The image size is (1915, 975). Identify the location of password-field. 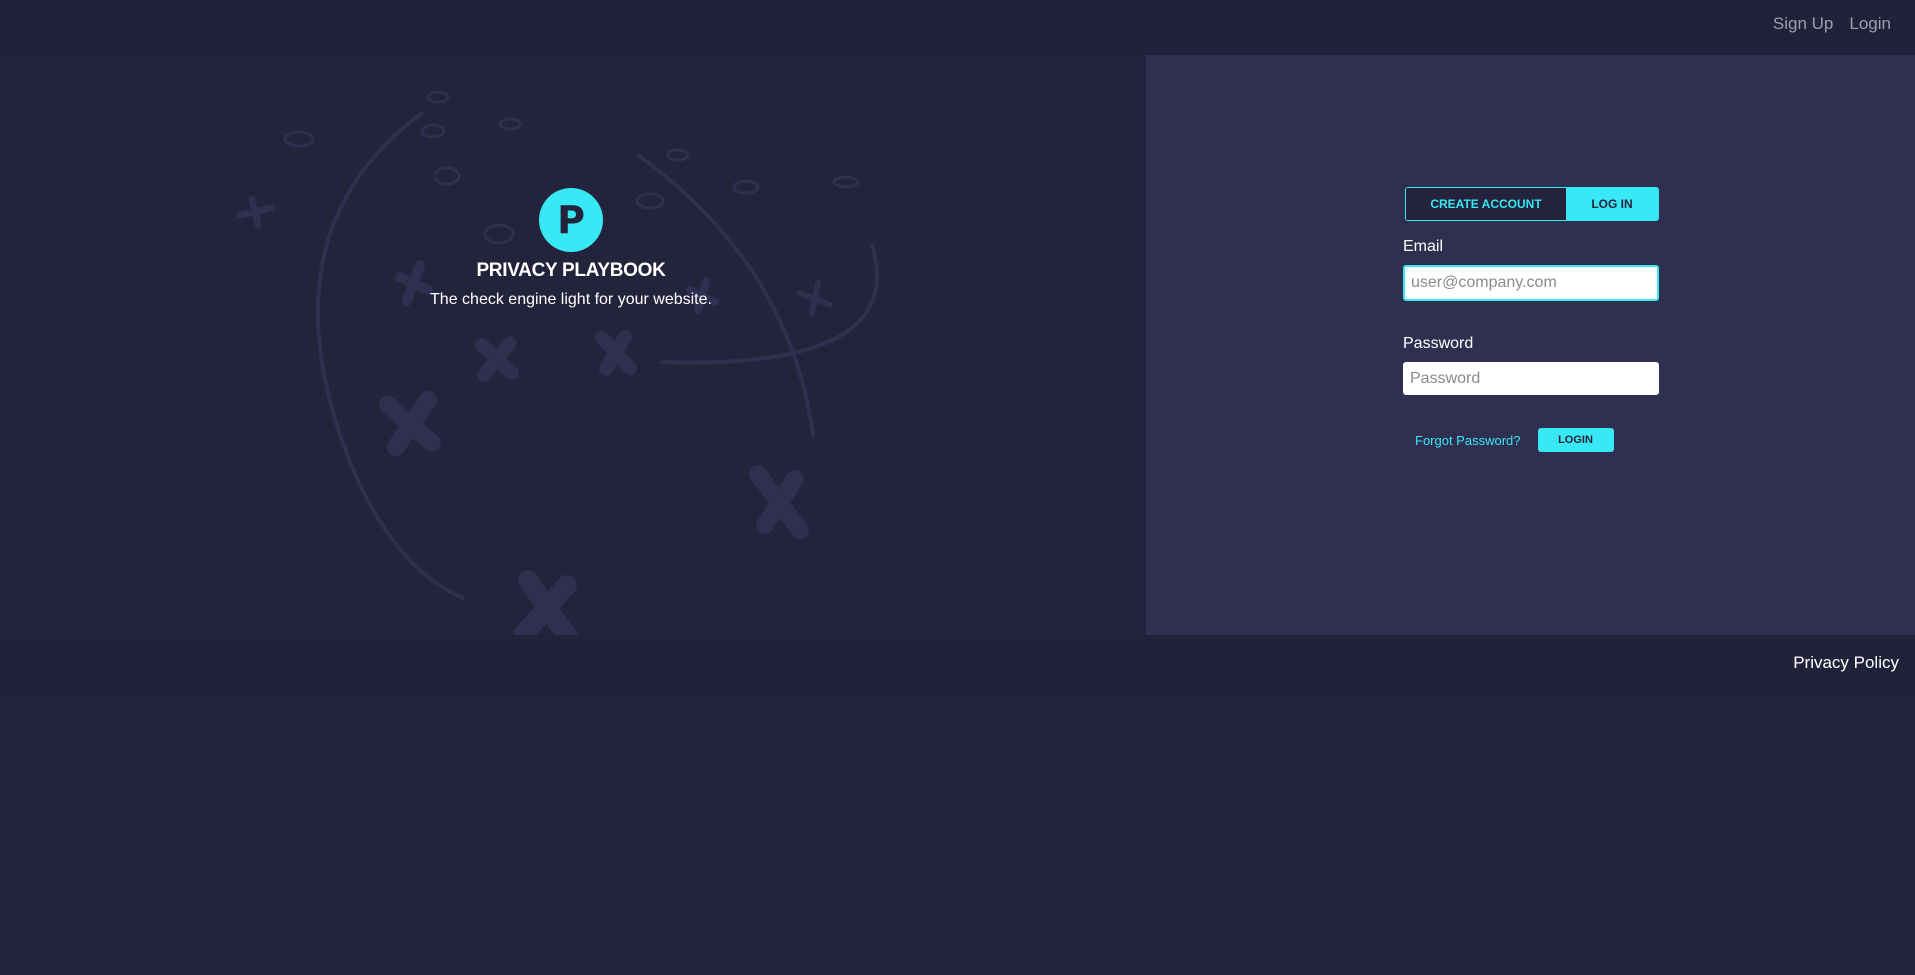
(1531, 378).